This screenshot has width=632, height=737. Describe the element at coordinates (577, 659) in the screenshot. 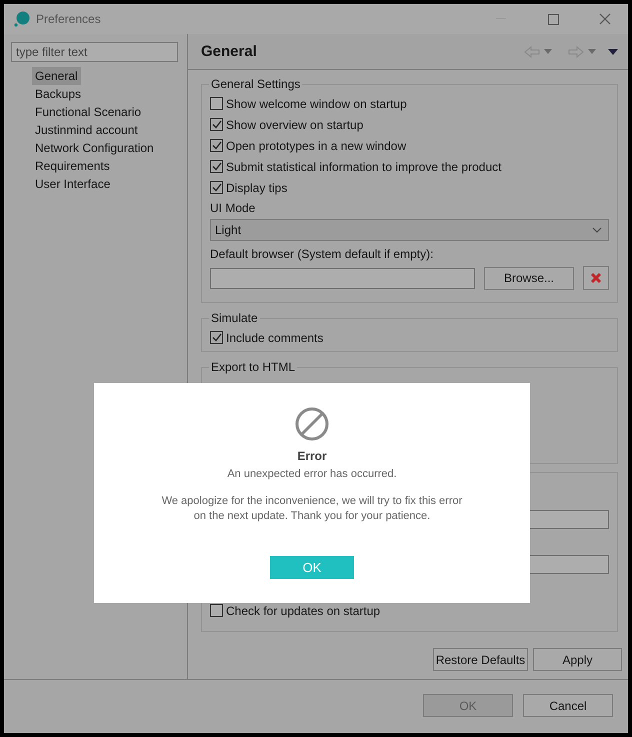

I see `apply-button: Apply` at that location.